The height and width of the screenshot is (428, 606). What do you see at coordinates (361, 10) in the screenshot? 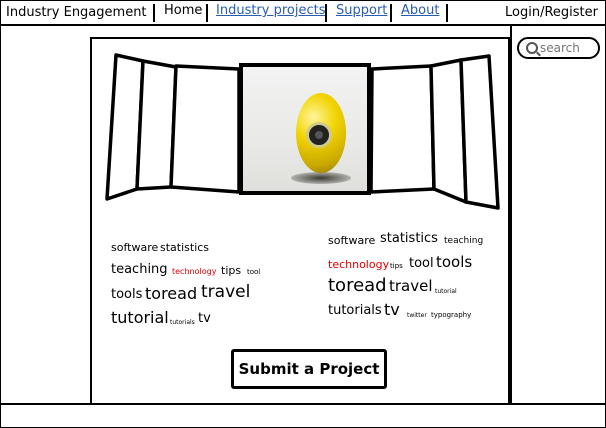
I see `nav-support: Support` at bounding box center [361, 10].